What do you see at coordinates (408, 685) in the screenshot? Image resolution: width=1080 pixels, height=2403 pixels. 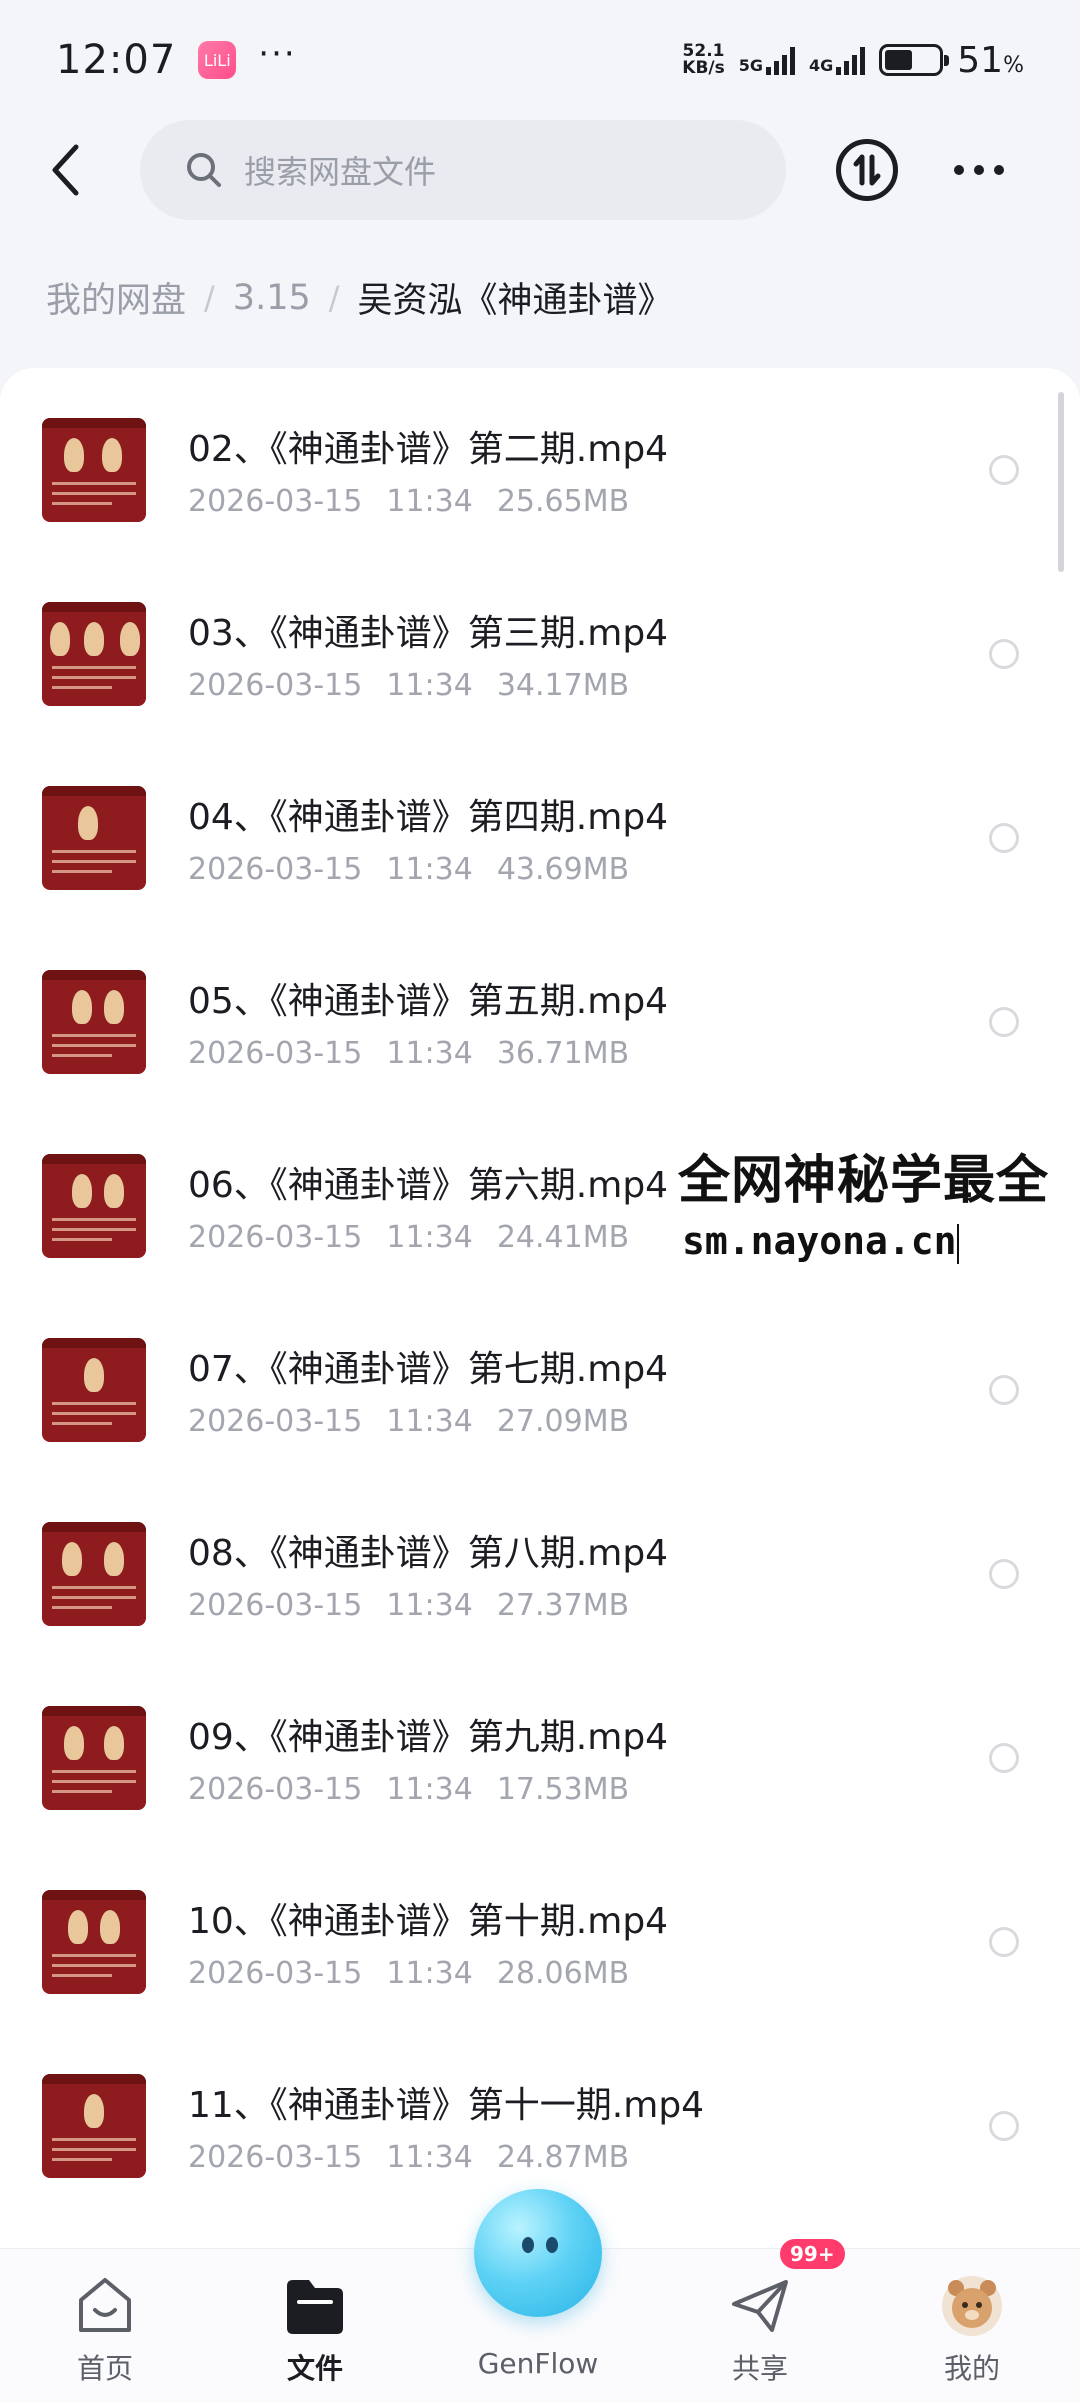 I see `file-meta: 2026-03-15 11:34 34.17MB` at bounding box center [408, 685].